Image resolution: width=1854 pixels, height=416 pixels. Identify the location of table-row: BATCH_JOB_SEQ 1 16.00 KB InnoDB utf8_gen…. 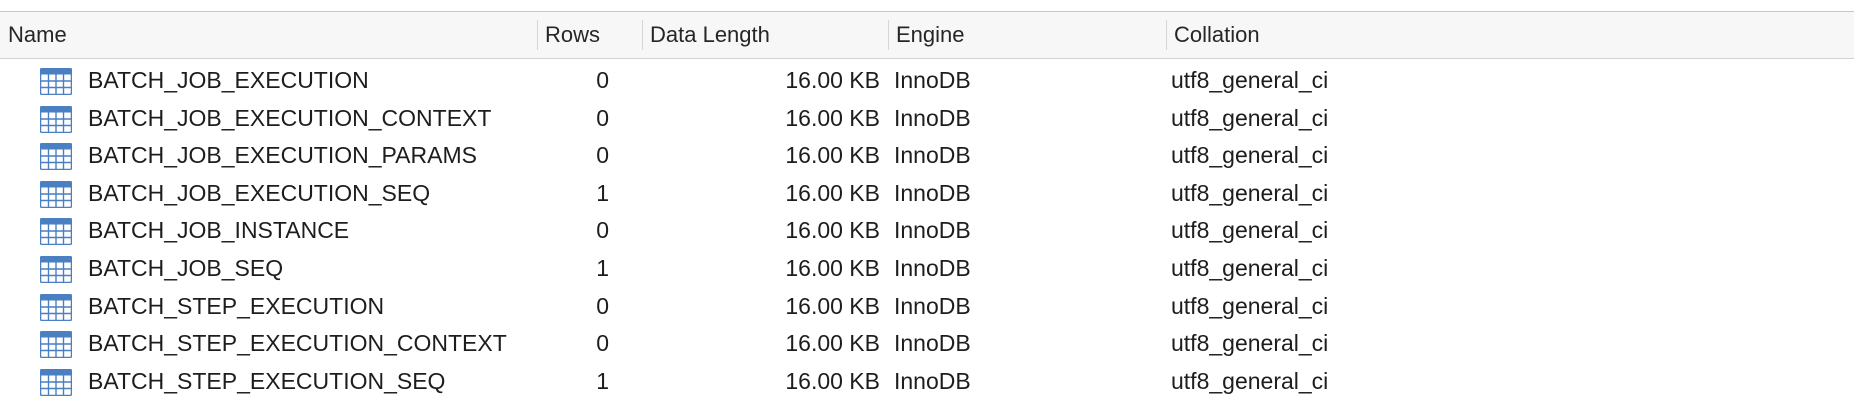
(927, 269).